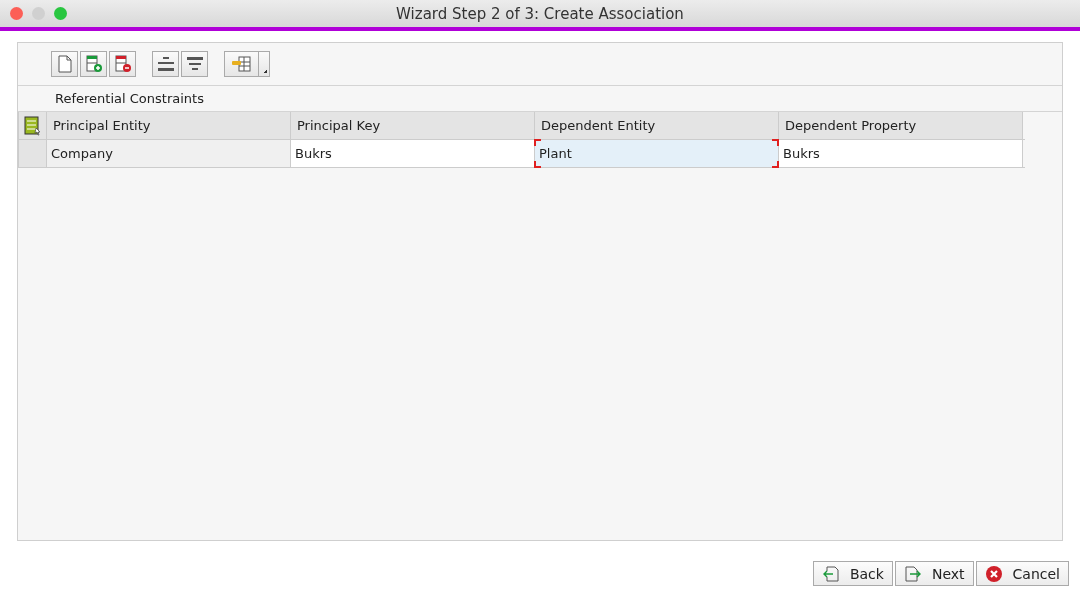 The width and height of the screenshot is (1080, 596). Describe the element at coordinates (263, 64) in the screenshot. I see `caret-icon` at that location.